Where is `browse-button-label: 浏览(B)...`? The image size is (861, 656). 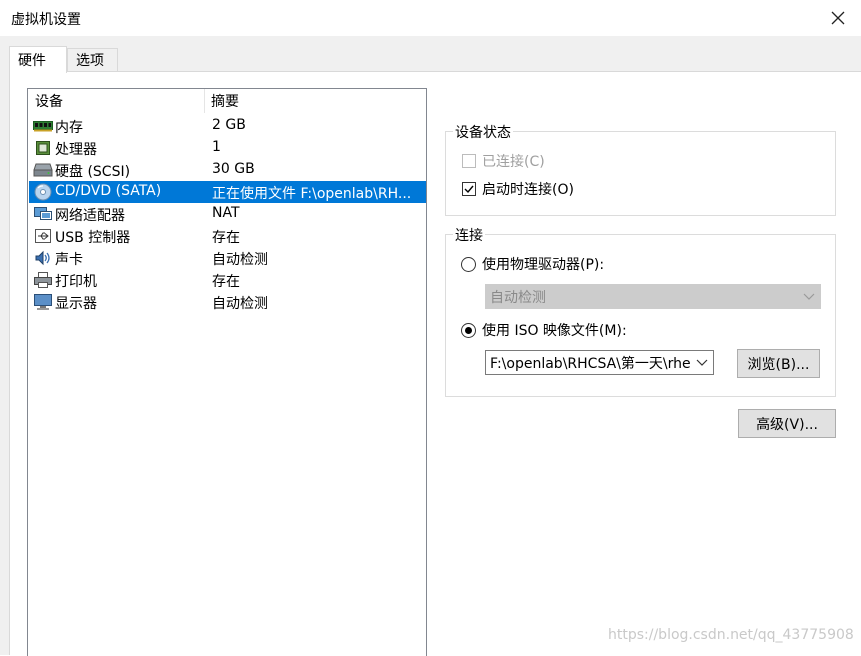 browse-button-label: 浏览(B)... is located at coordinates (778, 364).